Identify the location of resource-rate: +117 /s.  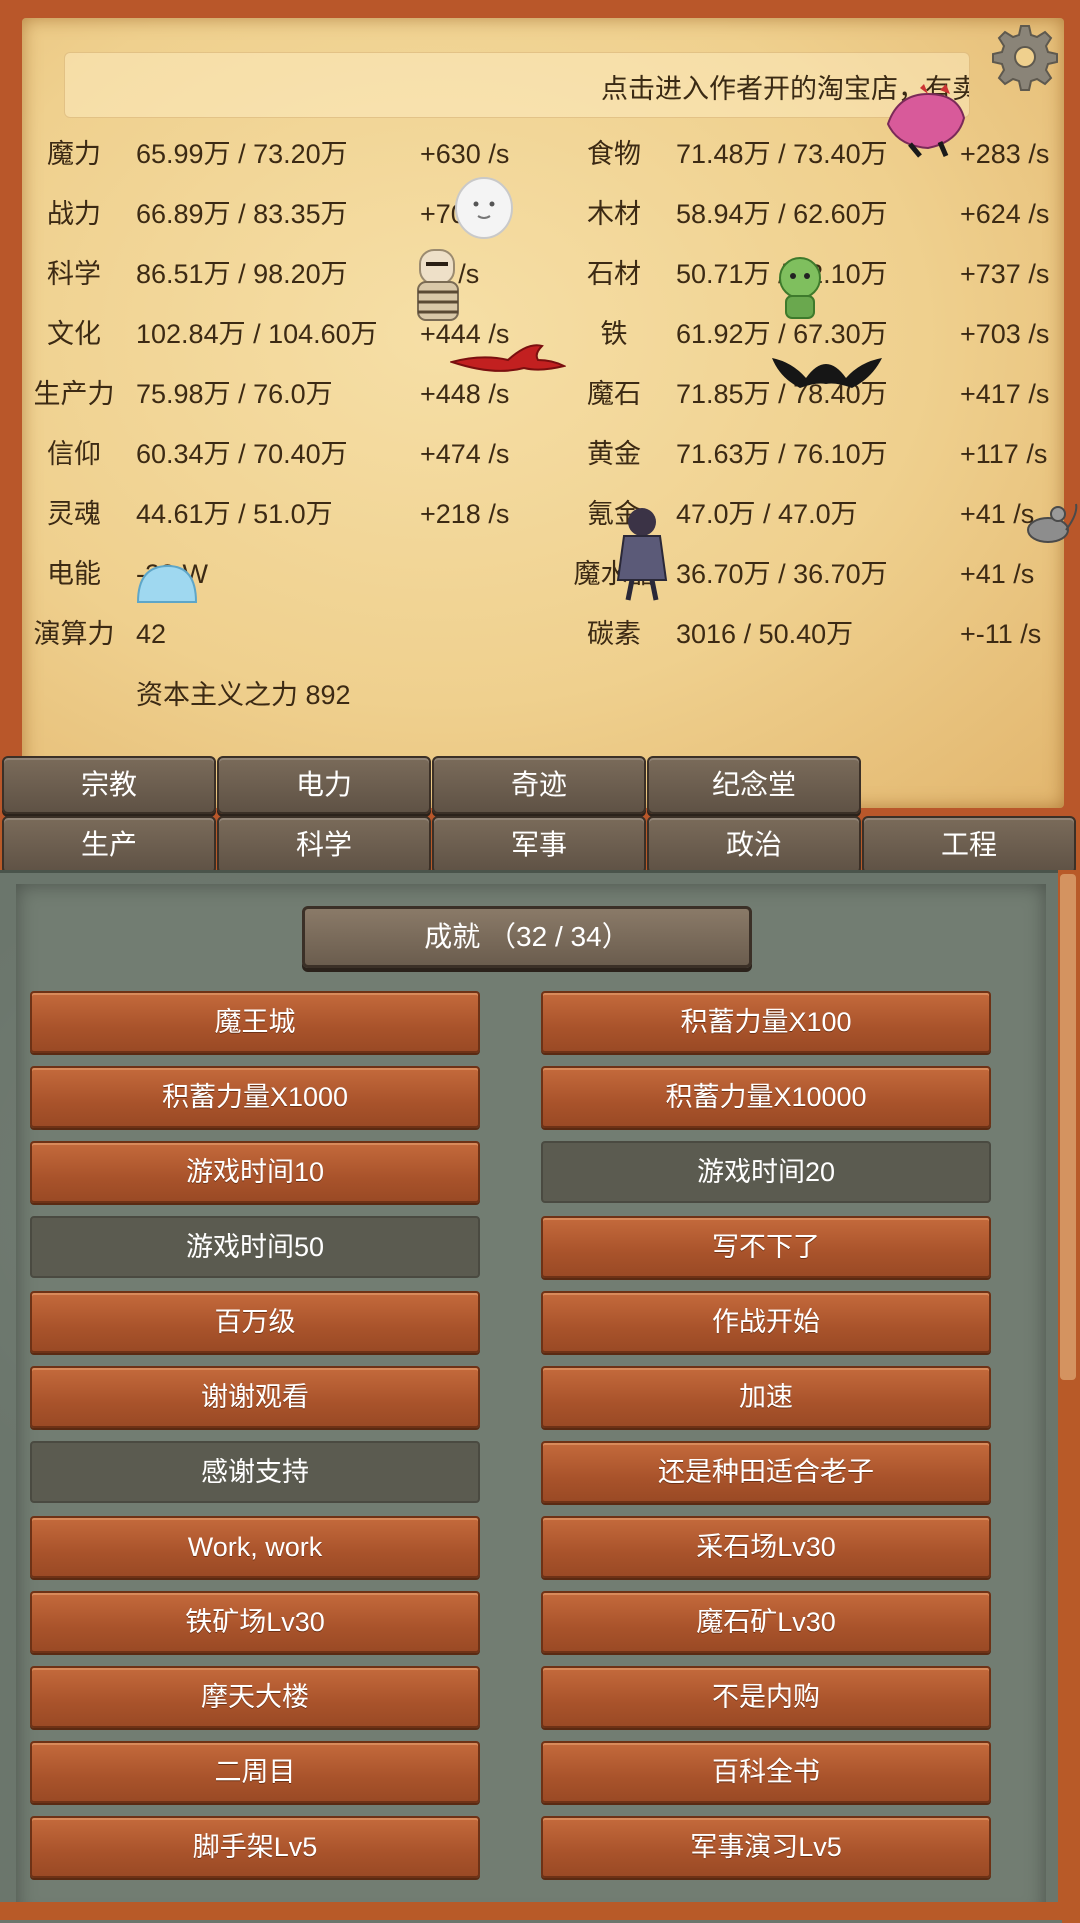
(1004, 454).